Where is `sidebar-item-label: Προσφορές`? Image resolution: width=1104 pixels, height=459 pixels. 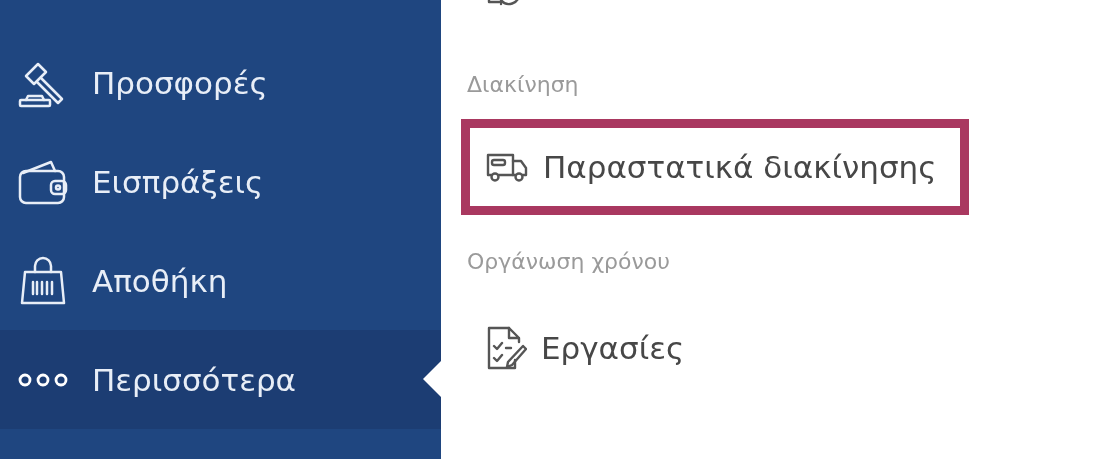
sidebar-item-label: Προσφορές is located at coordinates (180, 82).